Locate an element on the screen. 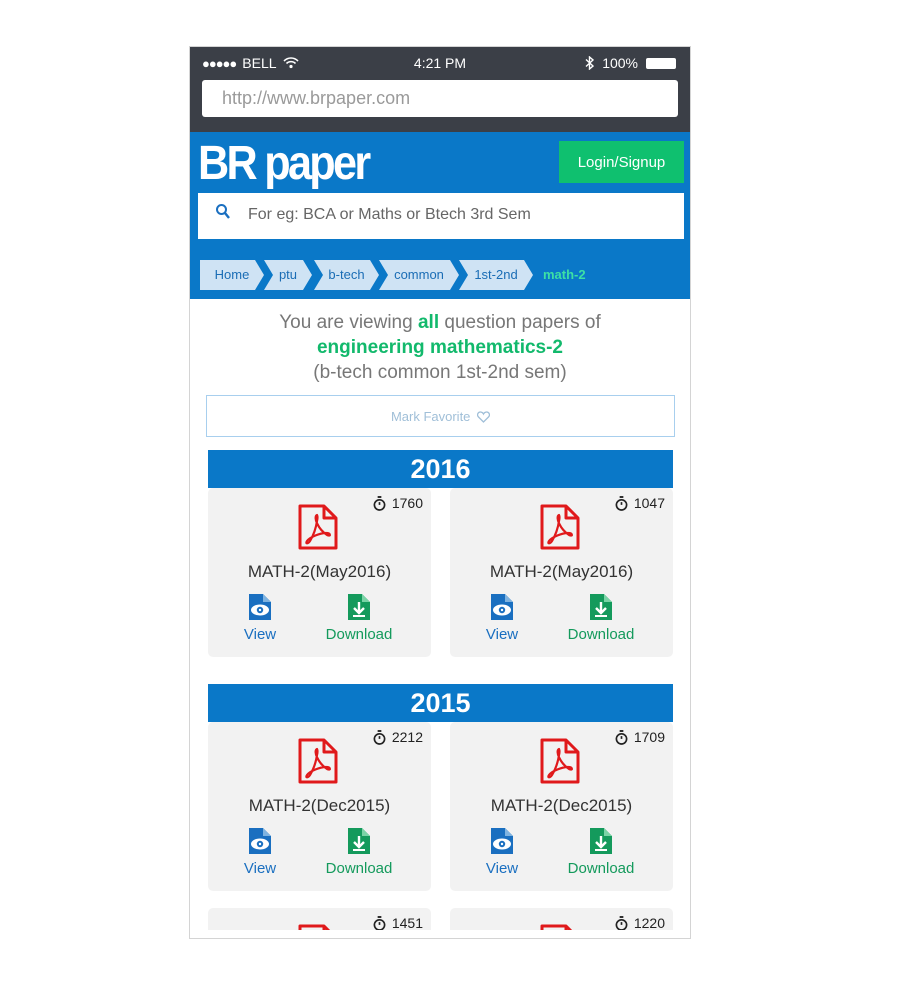 Image resolution: width=900 pixels, height=987 pixels. breadcrumb-current: math-2 is located at coordinates (564, 274).